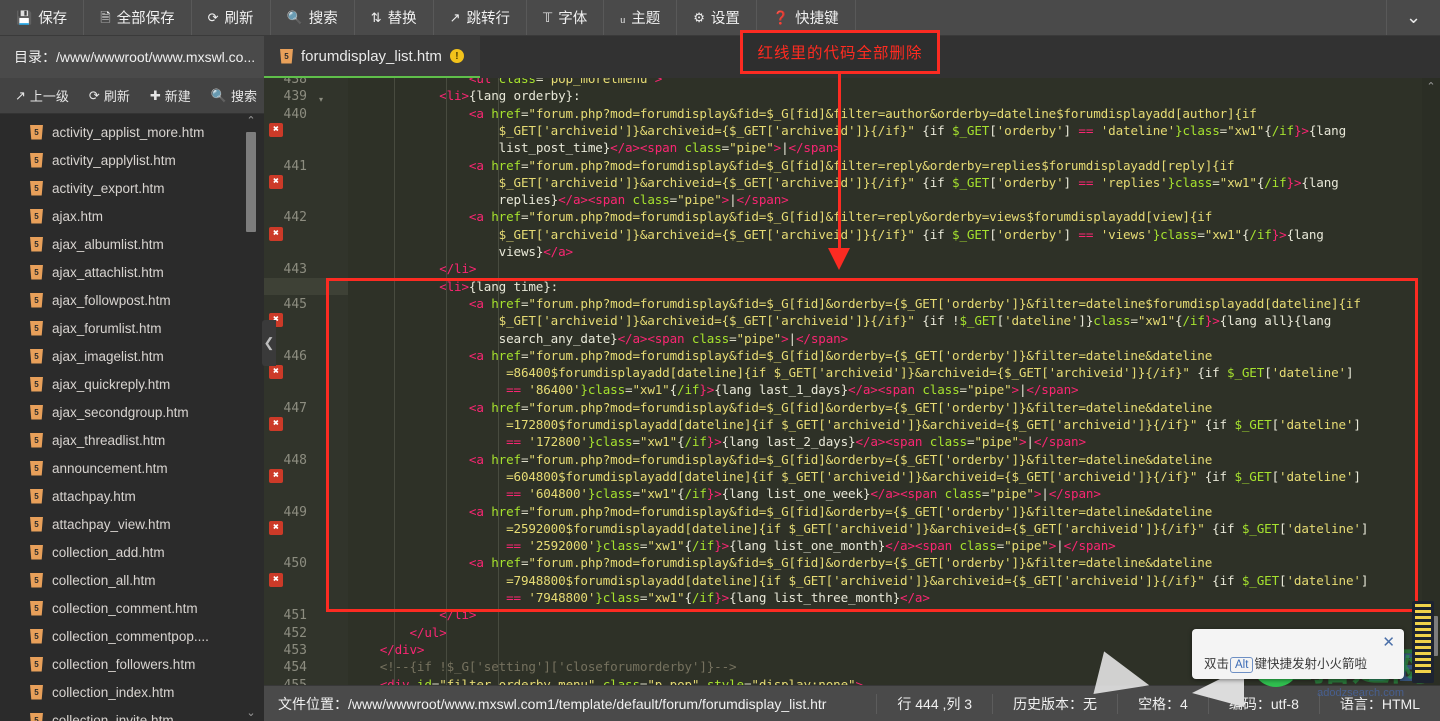 The width and height of the screenshot is (1440, 721). What do you see at coordinates (1054, 703) in the screenshot?
I see `status-history-version: 历史版本：无` at bounding box center [1054, 703].